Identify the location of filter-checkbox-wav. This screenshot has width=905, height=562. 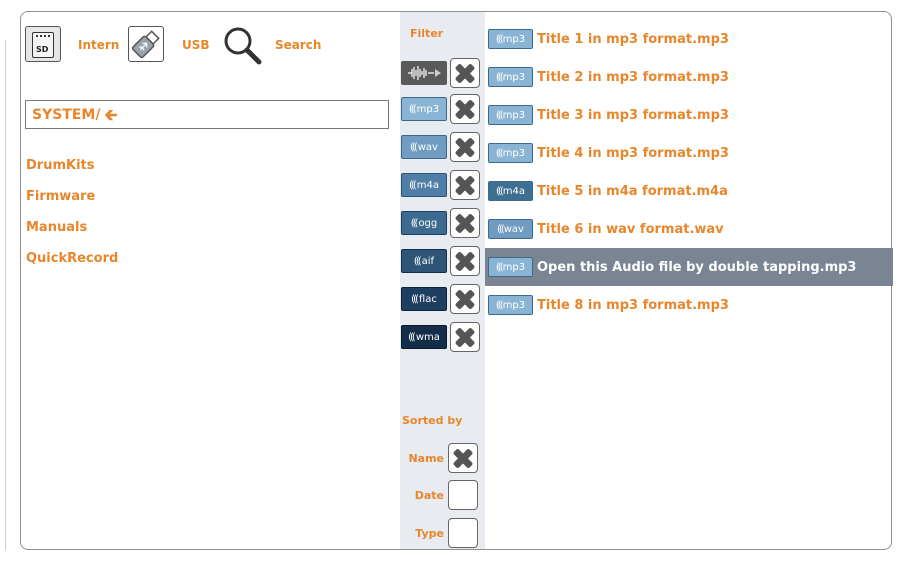
(465, 147).